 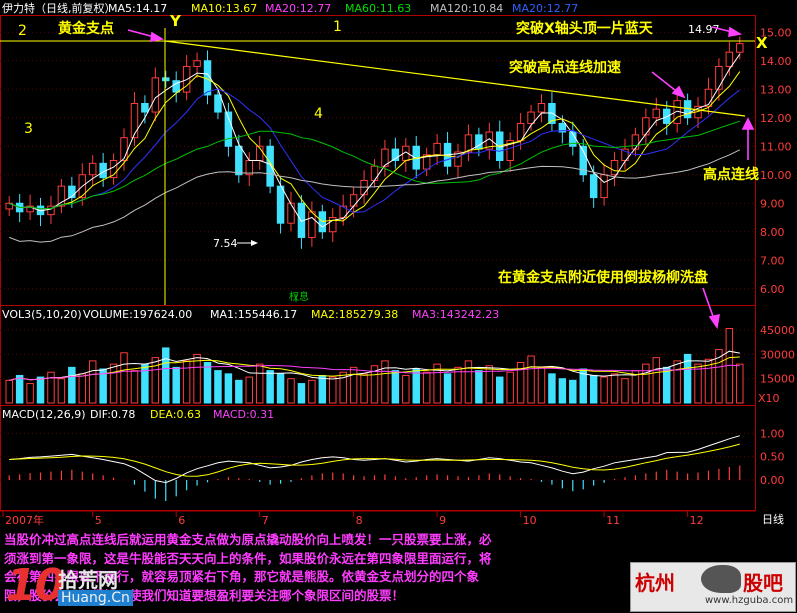 I want to click on price-tick-label: 14.00, so click(x=776, y=61).